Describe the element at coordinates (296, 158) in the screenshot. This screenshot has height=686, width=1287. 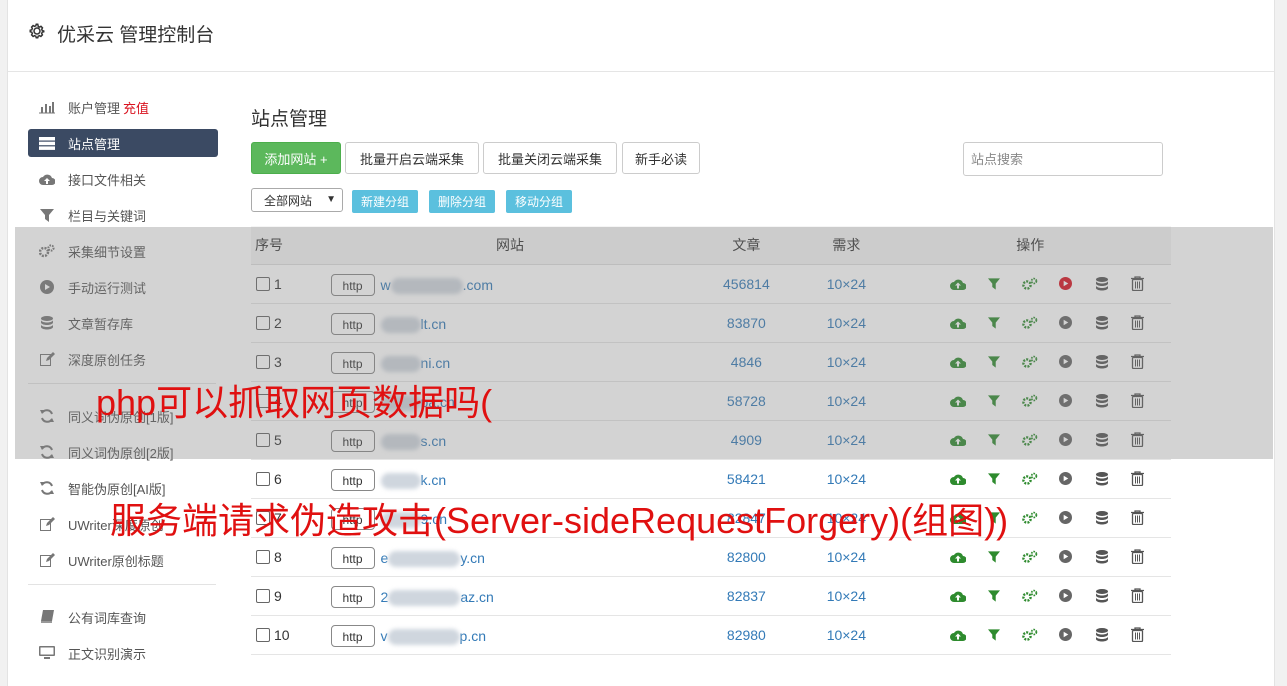
I see `add-site-button: 添加网站 +` at that location.